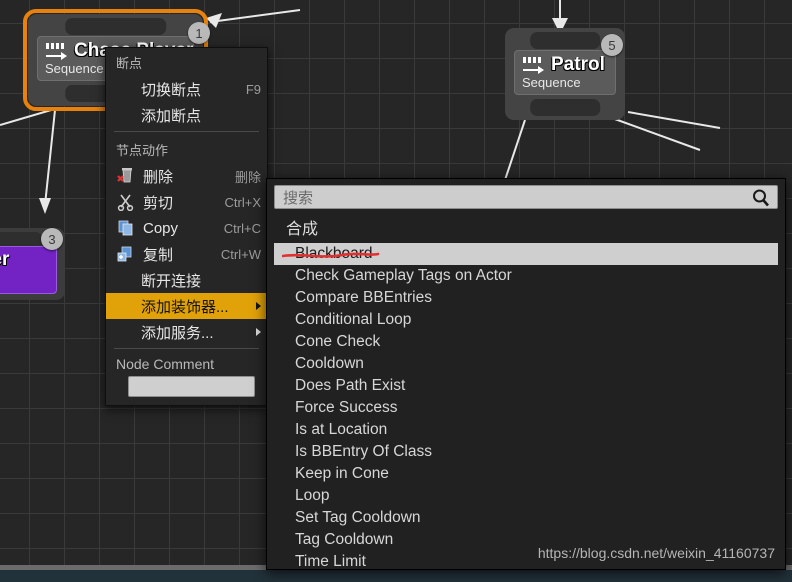 The width and height of the screenshot is (792, 582). Describe the element at coordinates (342, 473) in the screenshot. I see `list-item-label: Keep in Cone` at that location.